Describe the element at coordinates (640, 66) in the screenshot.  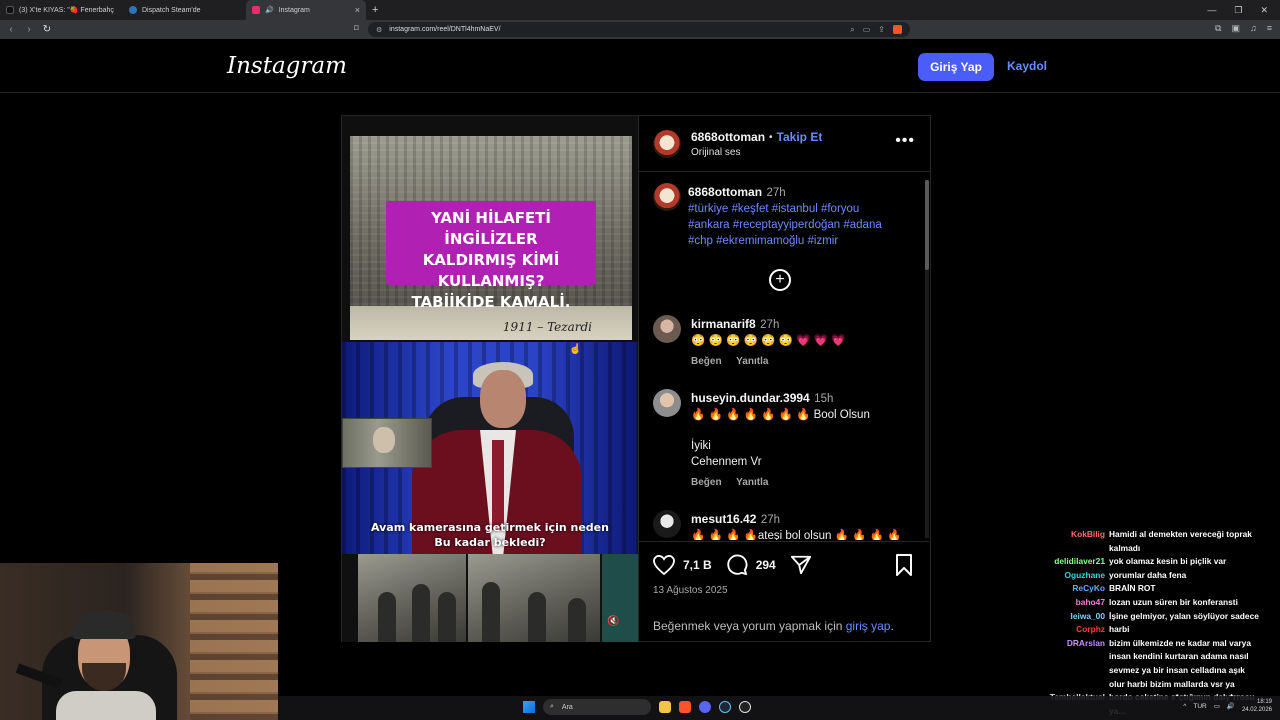
I see `instagram-header: Instagram Giriş Yap Kaydol` at that location.